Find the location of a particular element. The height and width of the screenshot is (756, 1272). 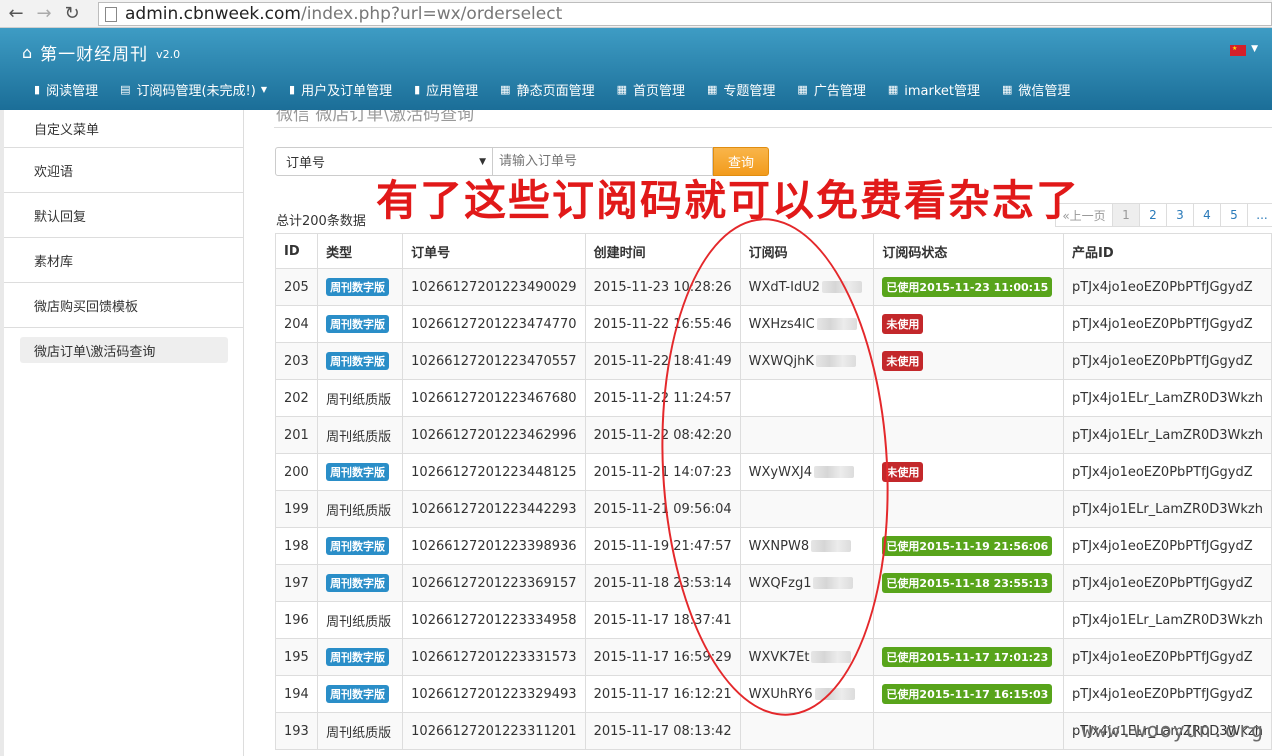

page-button: 3 is located at coordinates (1180, 215).